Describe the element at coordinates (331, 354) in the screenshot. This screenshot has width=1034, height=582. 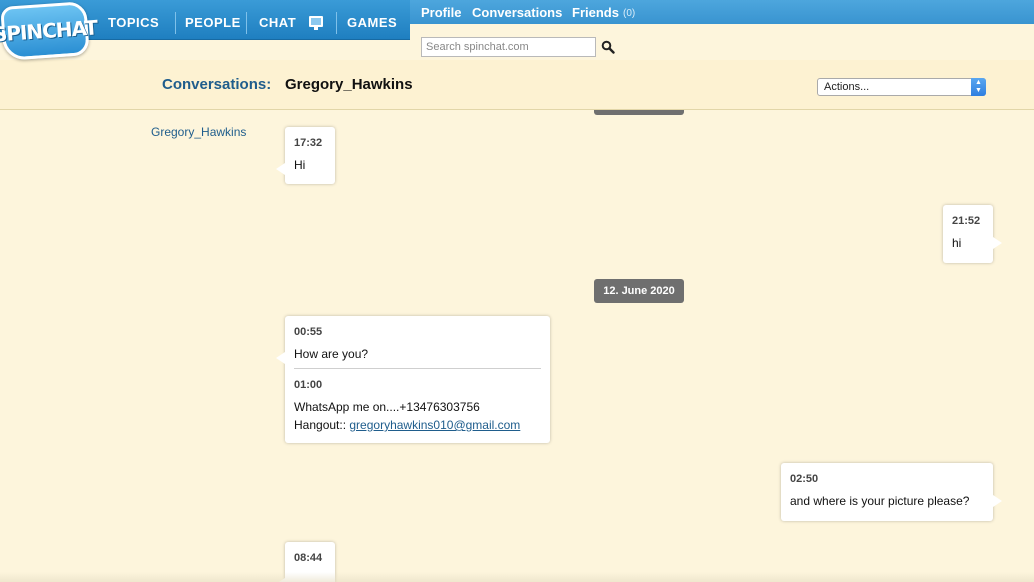
I see `message-text: How are you?` at that location.